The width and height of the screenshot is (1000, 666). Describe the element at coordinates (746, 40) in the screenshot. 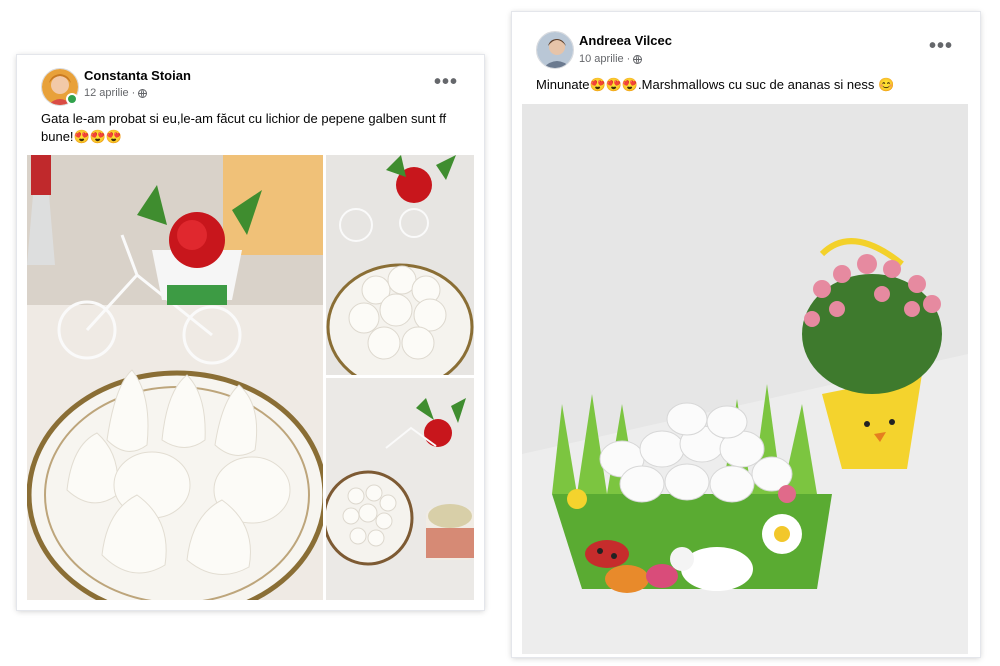

I see `post-header: Andreea Vilcec 10 aprilie · •••` at that location.